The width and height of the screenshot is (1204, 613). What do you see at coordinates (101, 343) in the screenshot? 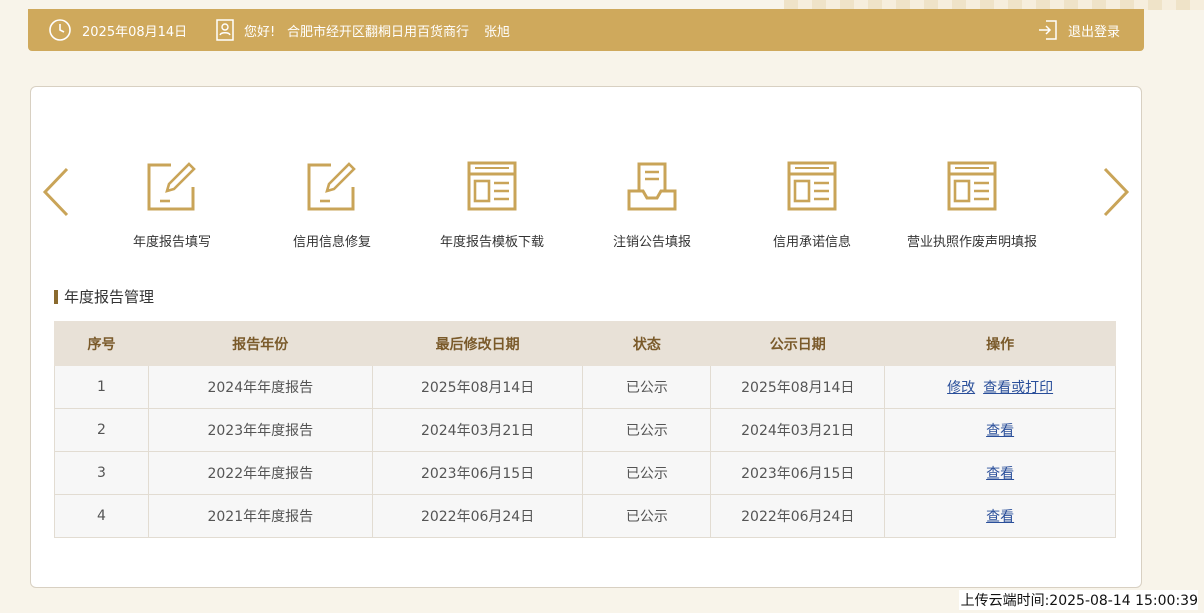
I see `col-header-no: 序号` at bounding box center [101, 343].